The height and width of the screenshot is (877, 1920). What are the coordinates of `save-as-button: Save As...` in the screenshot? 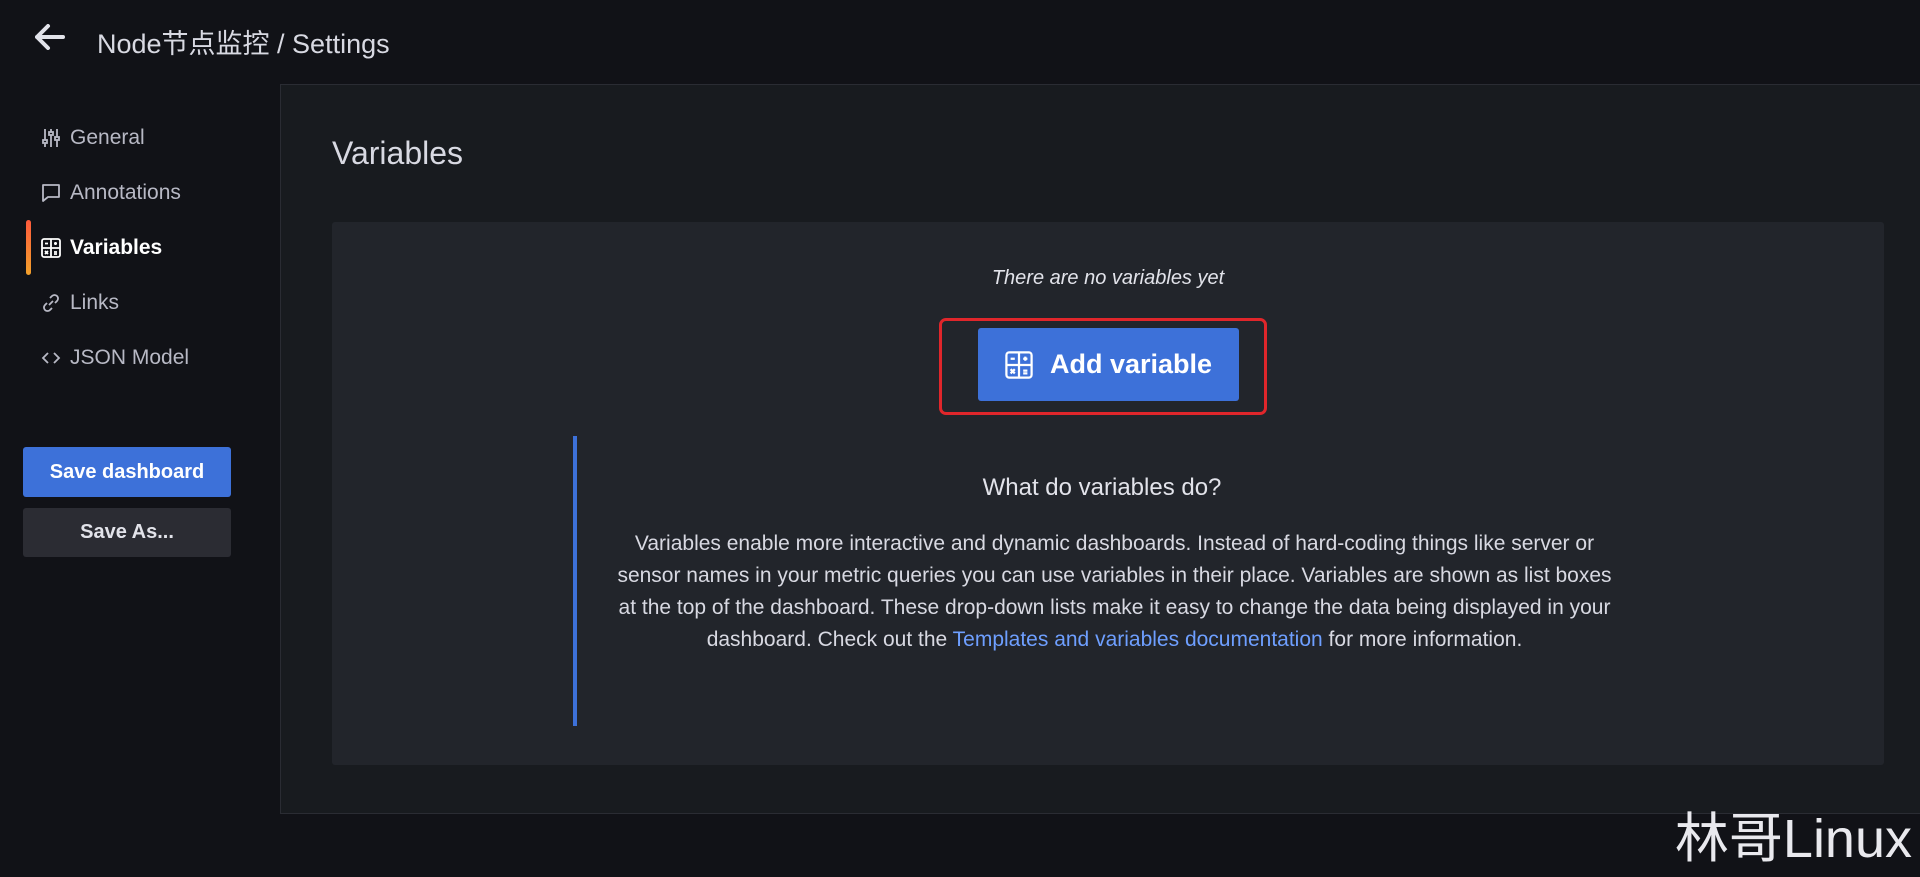 It's located at (127, 532).